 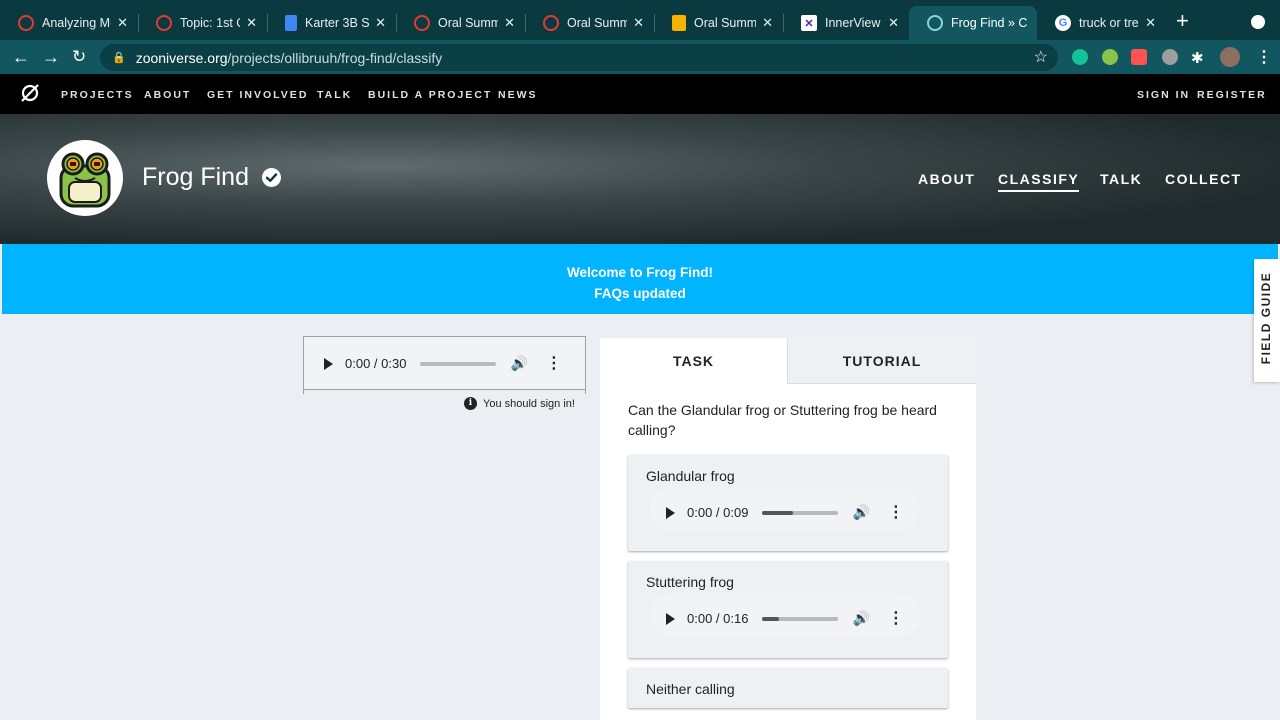 What do you see at coordinates (881, 361) in the screenshot?
I see `tab-tutorial: TUTORIAL` at bounding box center [881, 361].